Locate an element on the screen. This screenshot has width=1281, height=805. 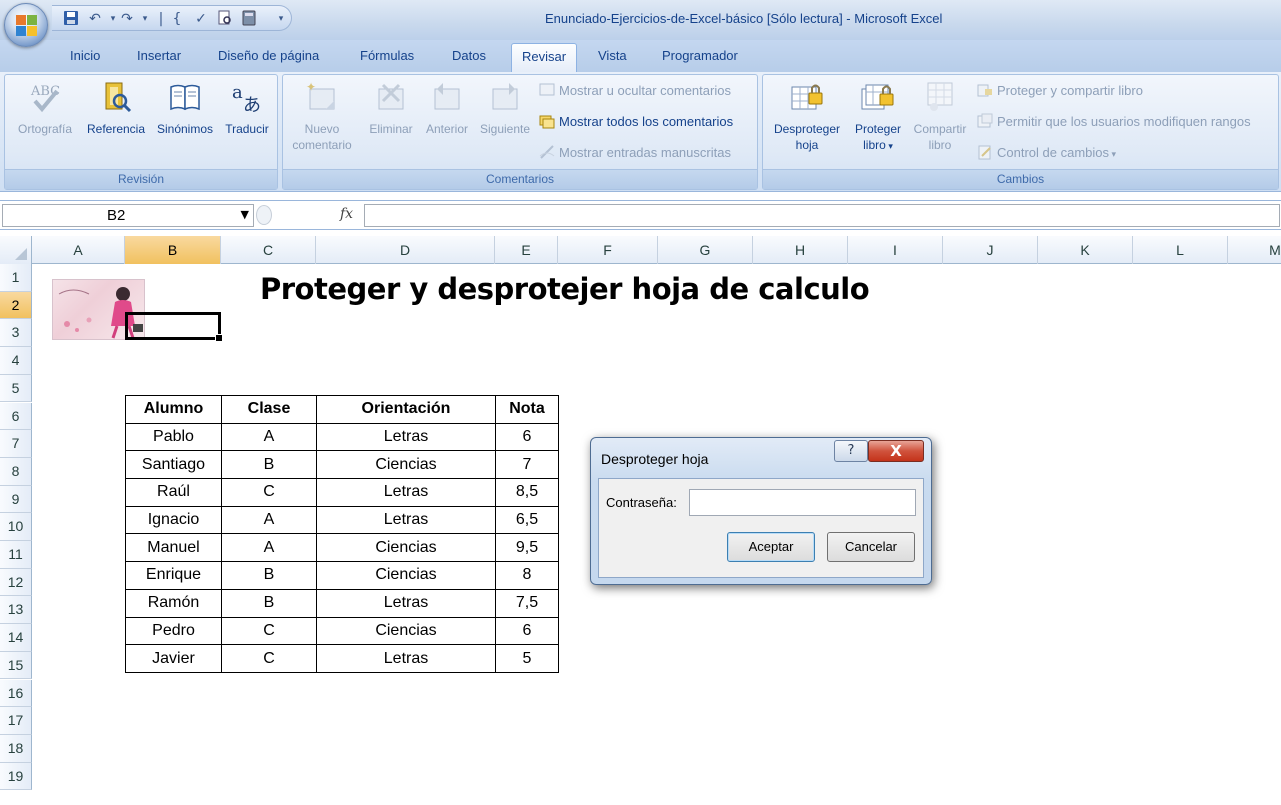
cell-alumno: Ramón is located at coordinates (173, 603).